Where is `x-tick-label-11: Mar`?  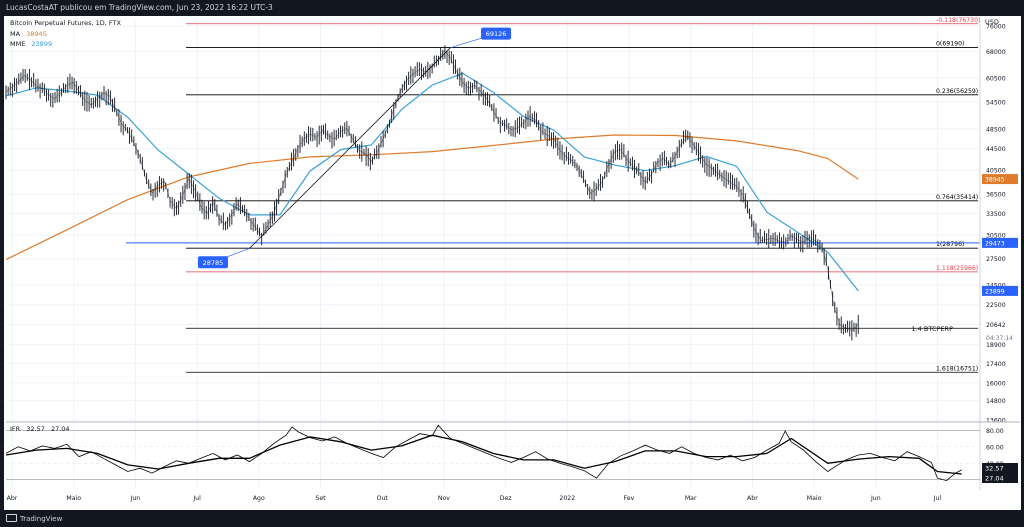
x-tick-label-11: Mar is located at coordinates (691, 498).